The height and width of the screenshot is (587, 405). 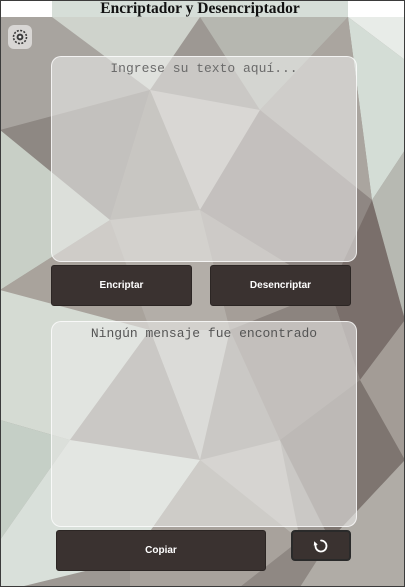 I want to click on encrypt-button: Encriptar, so click(x=121, y=285).